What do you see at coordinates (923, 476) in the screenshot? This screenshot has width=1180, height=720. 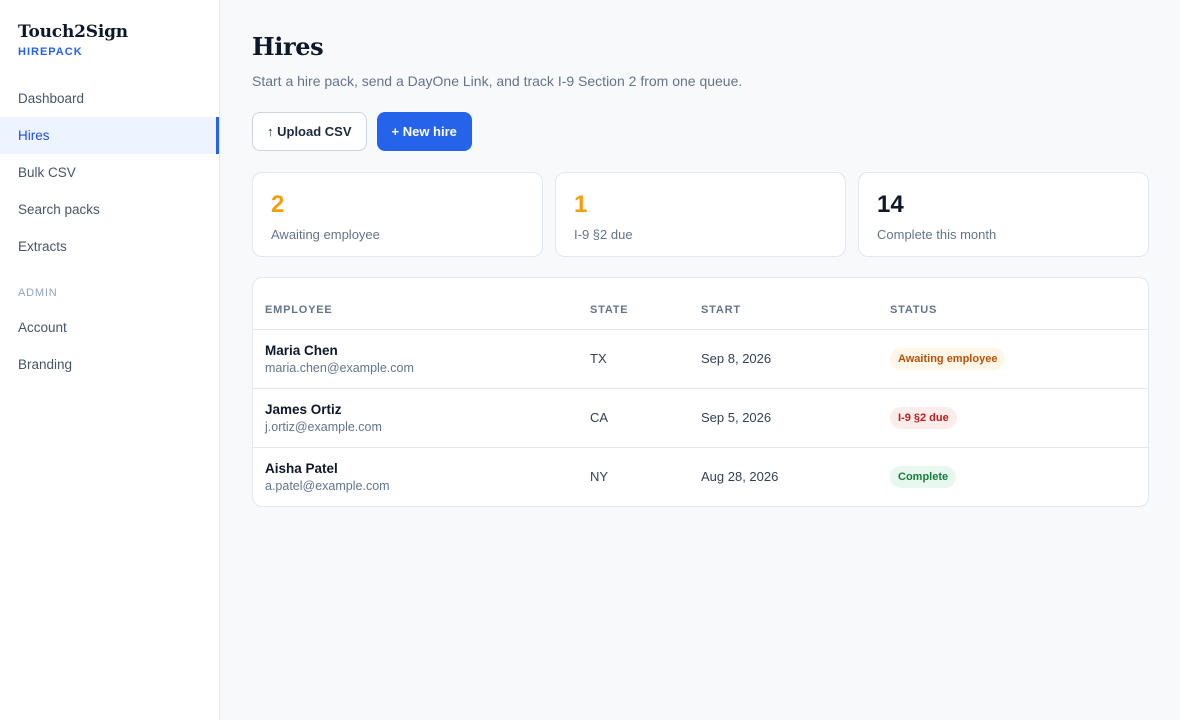 I see `status-badge: Complete` at bounding box center [923, 476].